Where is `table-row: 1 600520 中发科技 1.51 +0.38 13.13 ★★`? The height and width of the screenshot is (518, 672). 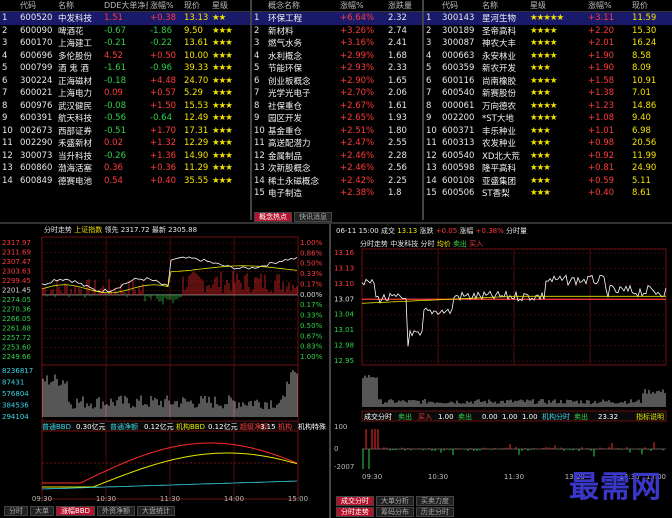 table-row: 1 600520 中发科技 1.51 +0.38 13.13 ★★ is located at coordinates (125, 18).